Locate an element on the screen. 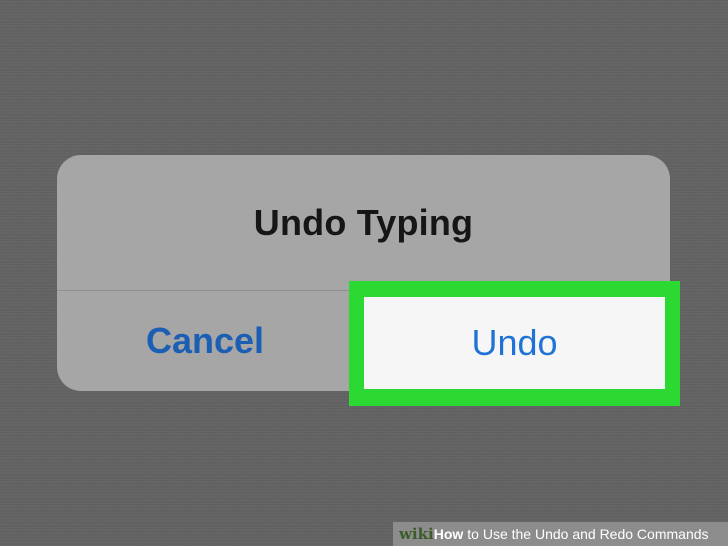  wikihow-watermark: wiki How to Use the Undo and Redo Commands is located at coordinates (560, 534).